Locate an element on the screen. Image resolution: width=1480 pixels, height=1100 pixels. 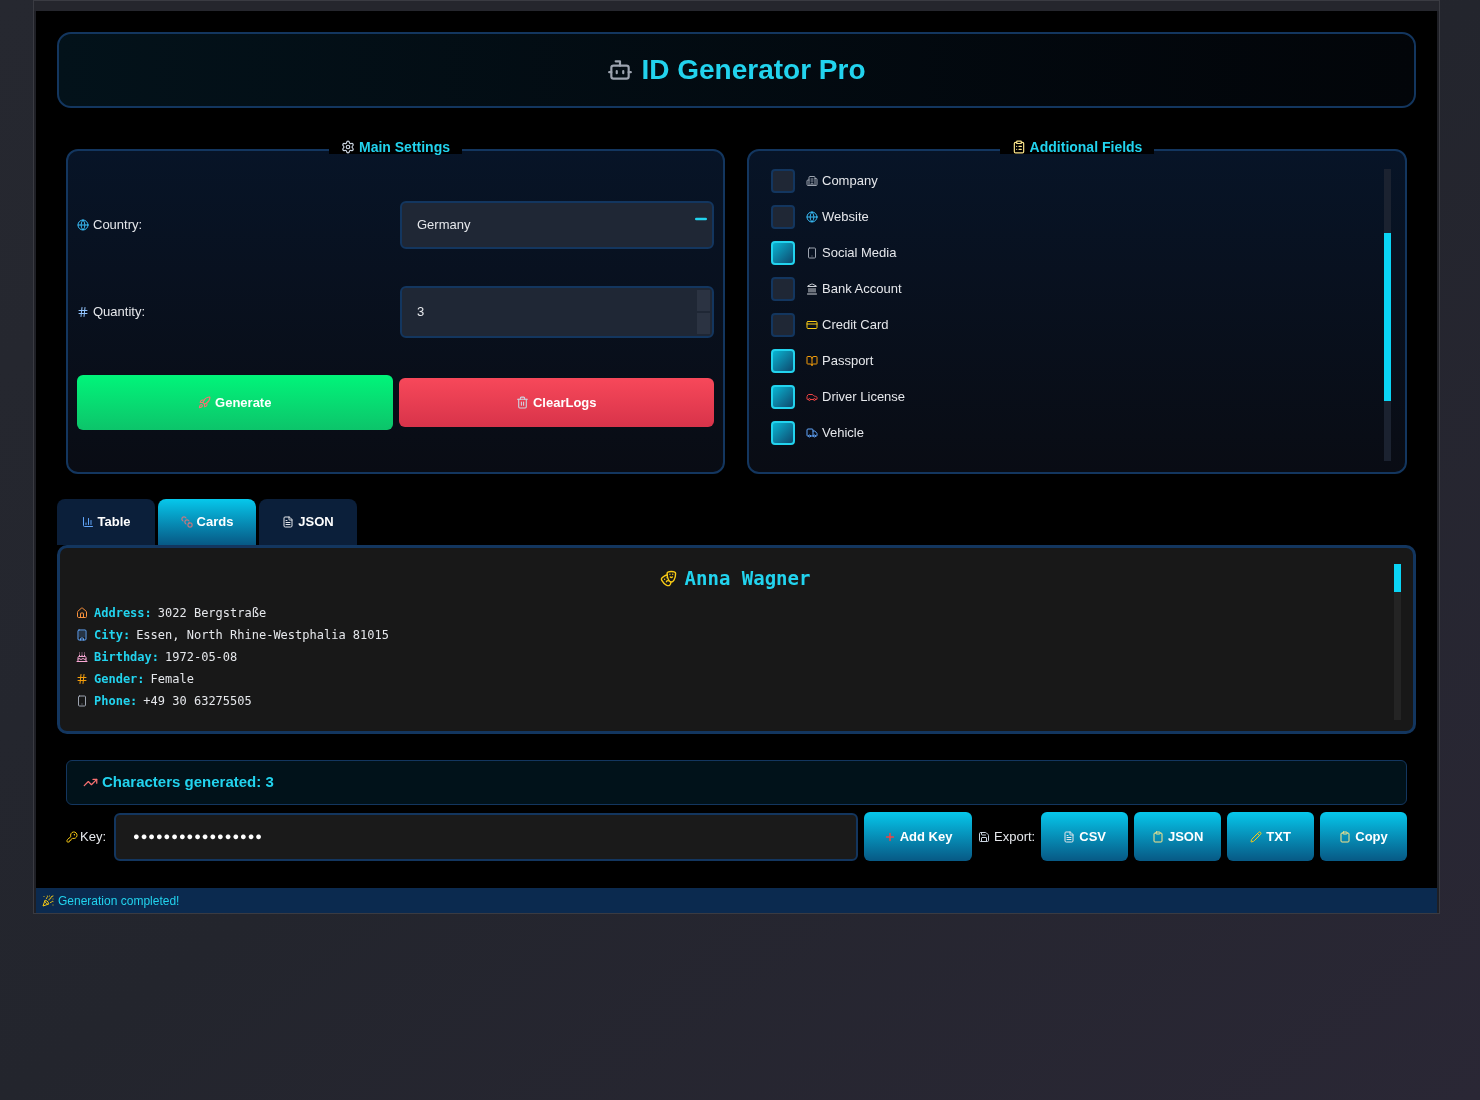
numbers-icon is located at coordinates (83, 312).